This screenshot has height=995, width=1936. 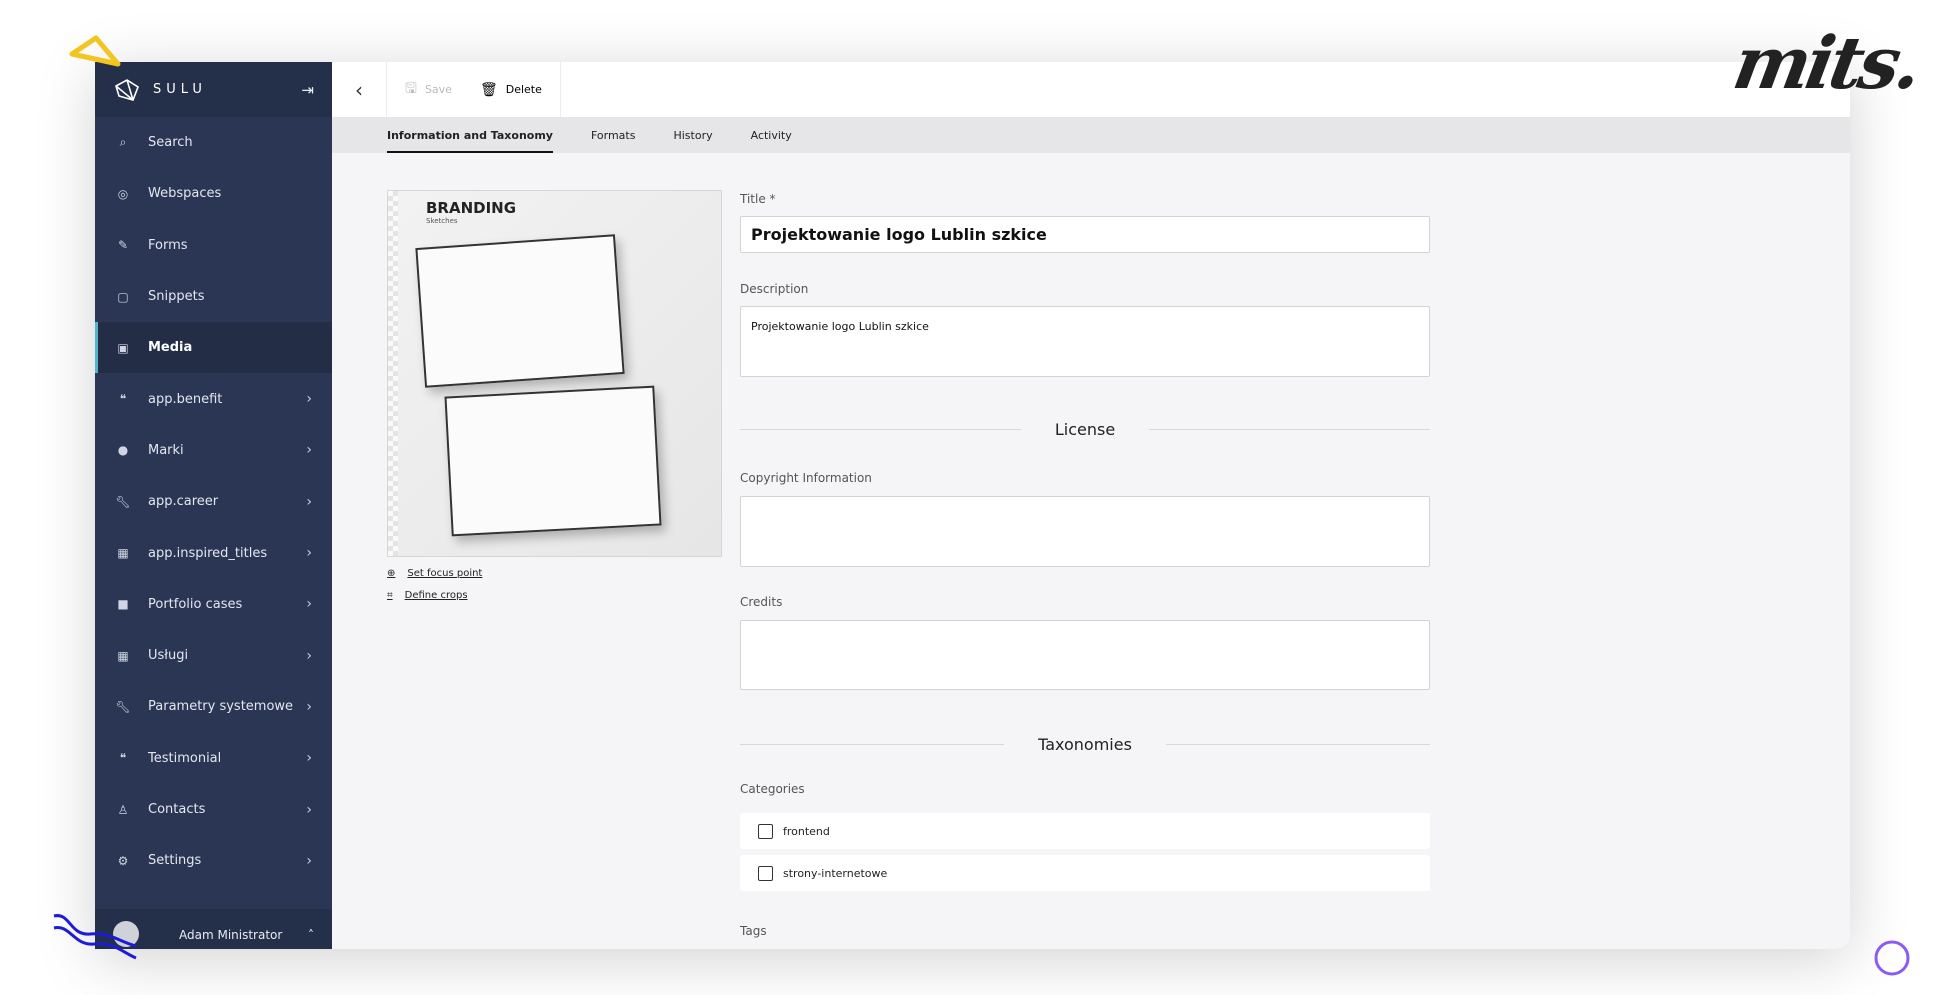 I want to click on yellow-triangle-decoration, so click(x=95, y=51).